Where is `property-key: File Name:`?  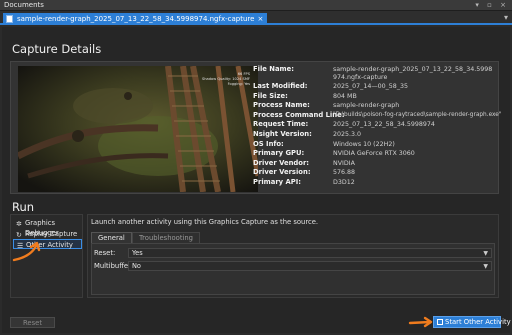
property-key: File Name: is located at coordinates (273, 69).